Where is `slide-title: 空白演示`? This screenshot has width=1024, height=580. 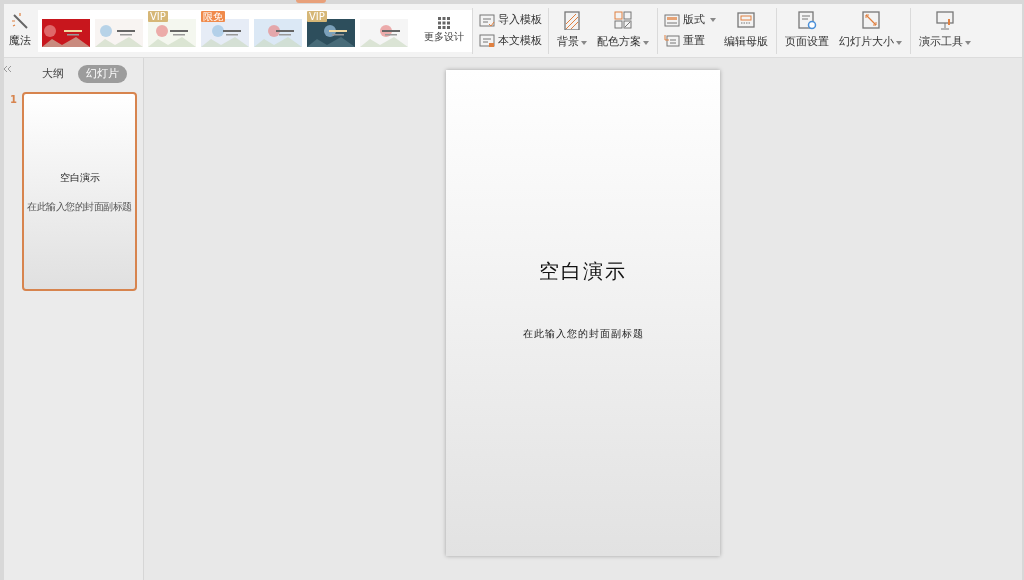
slide-title: 空白演示 is located at coordinates (583, 271).